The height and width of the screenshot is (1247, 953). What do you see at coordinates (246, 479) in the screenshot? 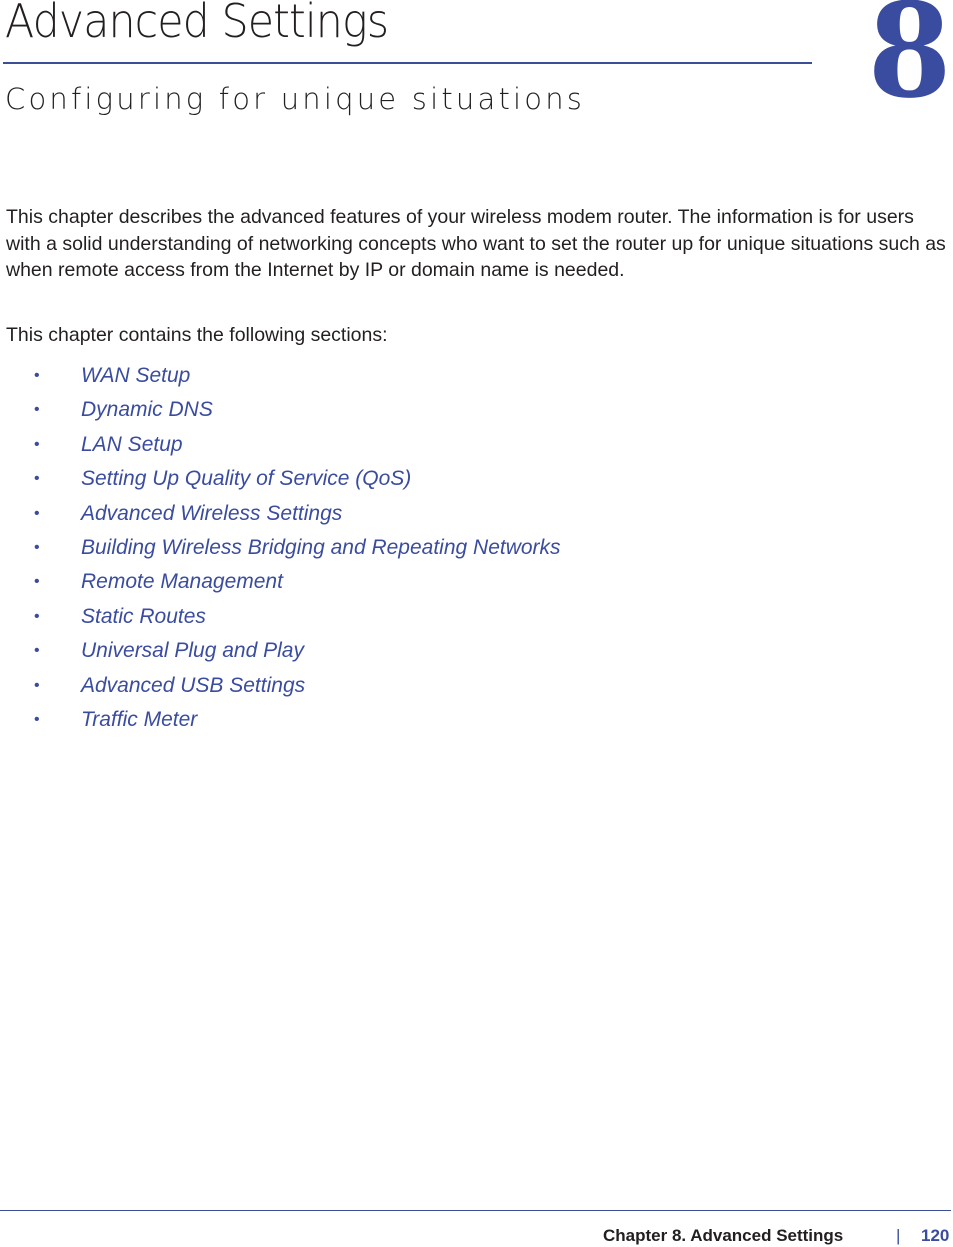
I see `section-link-qos: Setting Up Quality of Service (QoS)` at bounding box center [246, 479].